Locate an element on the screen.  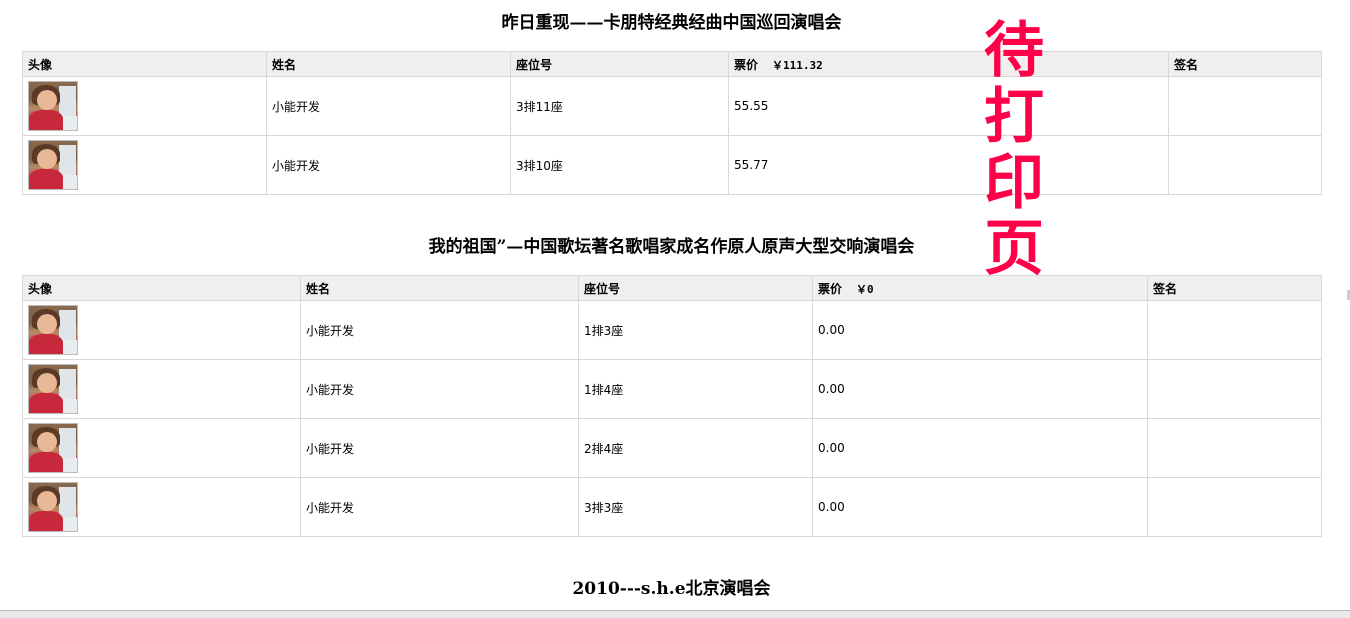
concert-title: 昨日重现——卡朋特经典经曲中国巡回演唱会 is located at coordinates (671, 23).